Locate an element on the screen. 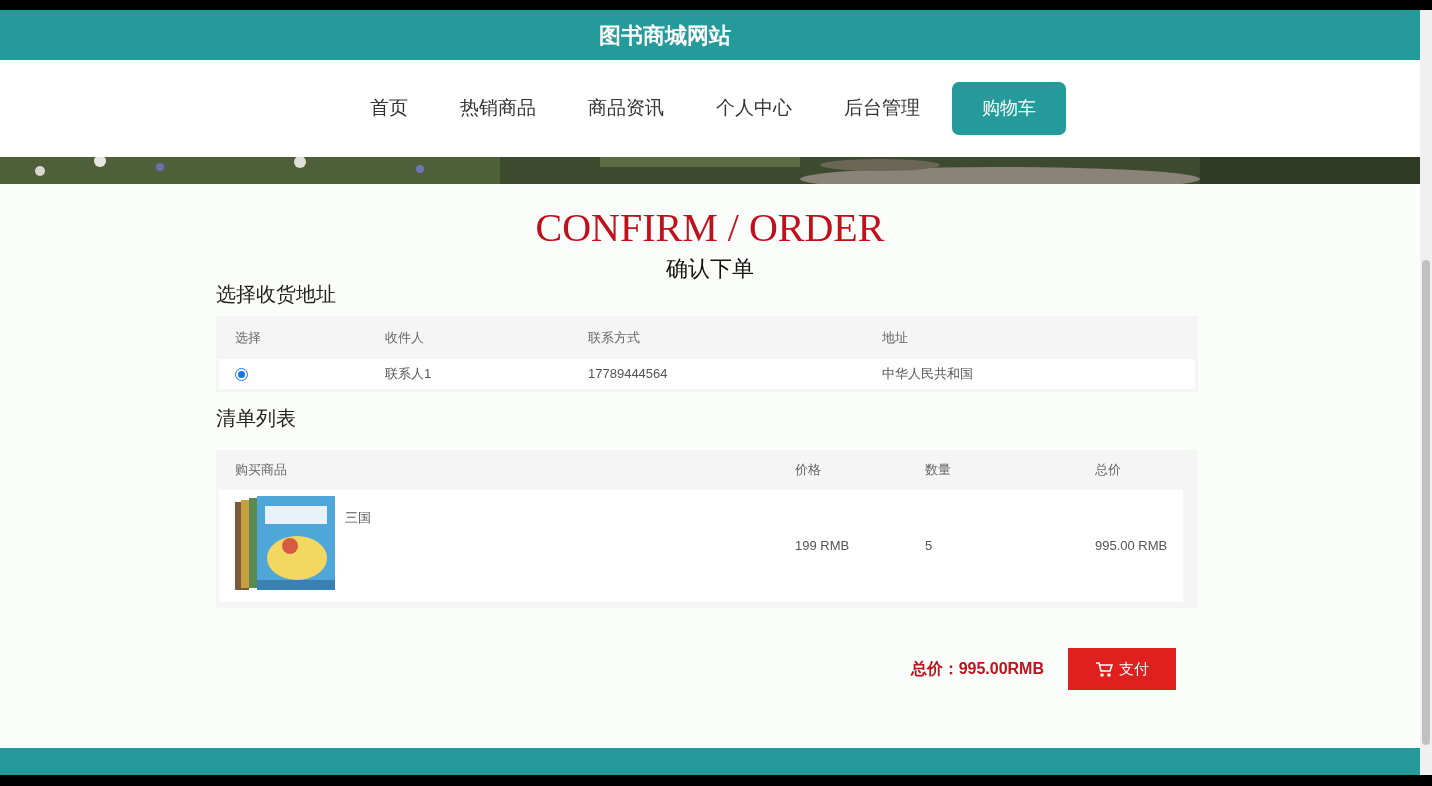  table-cell-text: 17789444564 is located at coordinates (628, 374).